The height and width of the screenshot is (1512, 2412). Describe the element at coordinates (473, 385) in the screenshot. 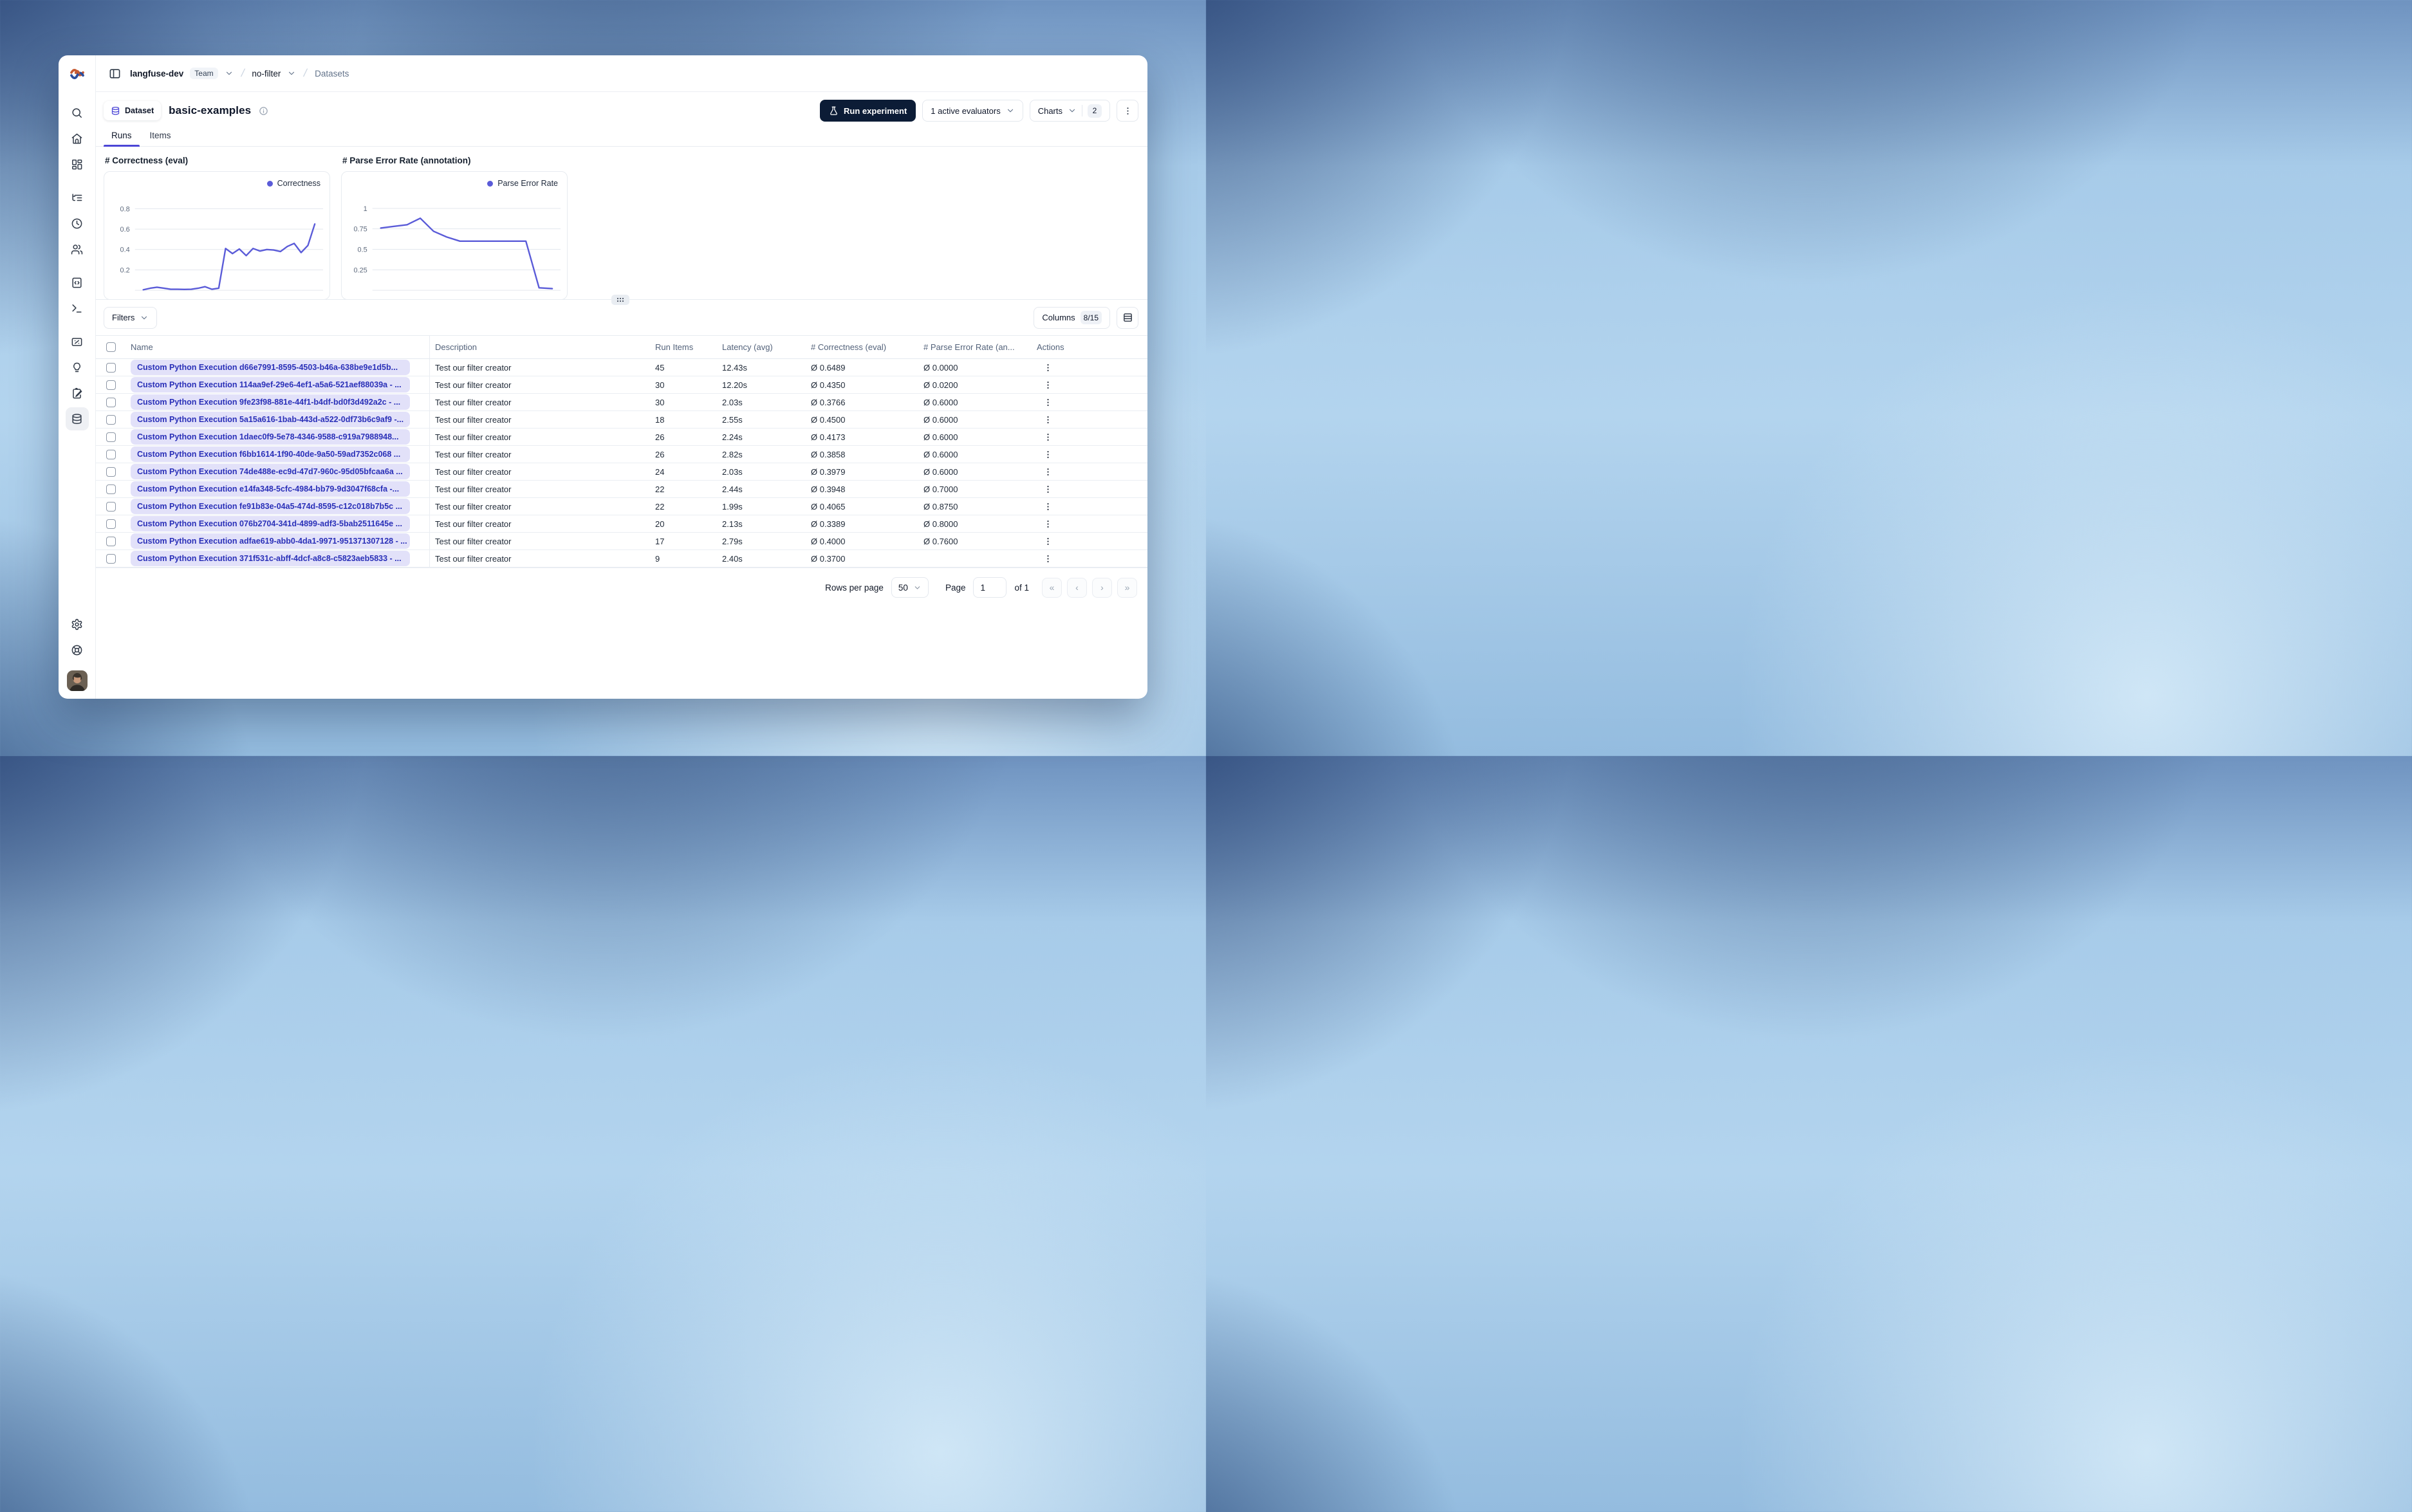

I see `run-description-cell: Test our filter creator` at that location.